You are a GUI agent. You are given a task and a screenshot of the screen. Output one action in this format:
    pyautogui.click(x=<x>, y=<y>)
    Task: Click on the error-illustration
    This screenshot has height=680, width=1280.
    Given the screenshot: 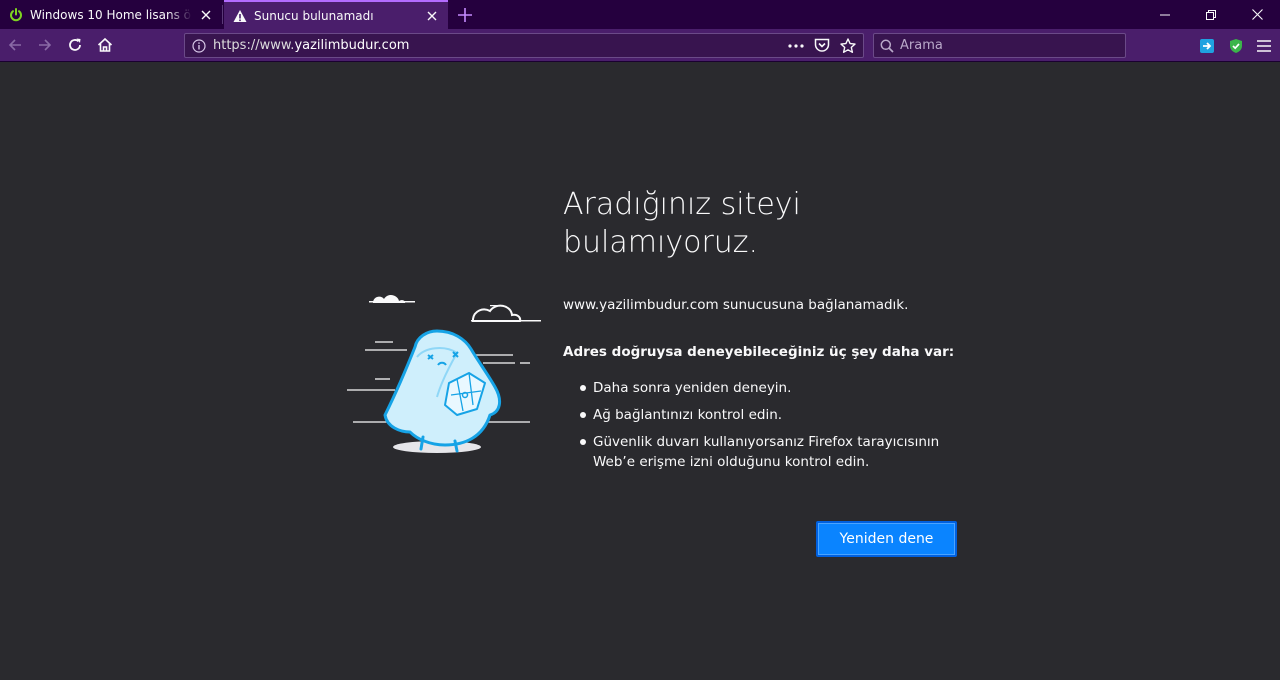 What is the action you would take?
    pyautogui.click(x=444, y=373)
    